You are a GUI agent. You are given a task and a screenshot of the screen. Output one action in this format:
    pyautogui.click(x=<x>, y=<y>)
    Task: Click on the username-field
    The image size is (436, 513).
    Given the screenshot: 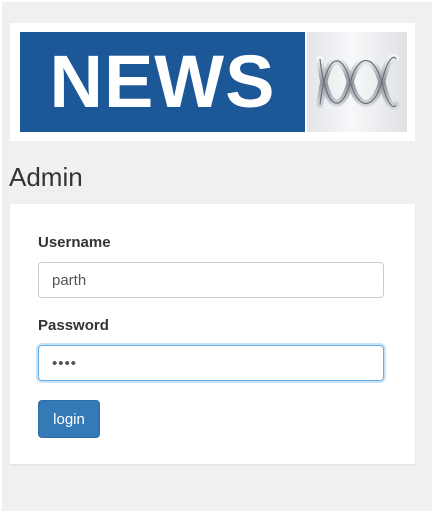 What is the action you would take?
    pyautogui.click(x=211, y=280)
    